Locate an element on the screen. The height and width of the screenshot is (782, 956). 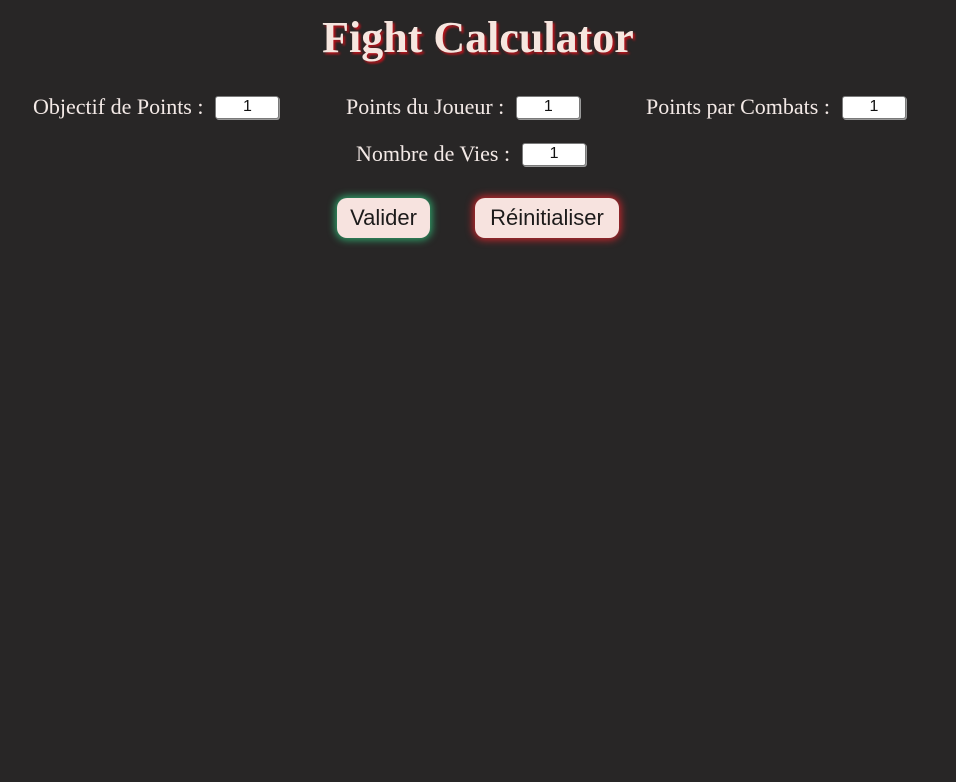
vies-input is located at coordinates (554, 154).